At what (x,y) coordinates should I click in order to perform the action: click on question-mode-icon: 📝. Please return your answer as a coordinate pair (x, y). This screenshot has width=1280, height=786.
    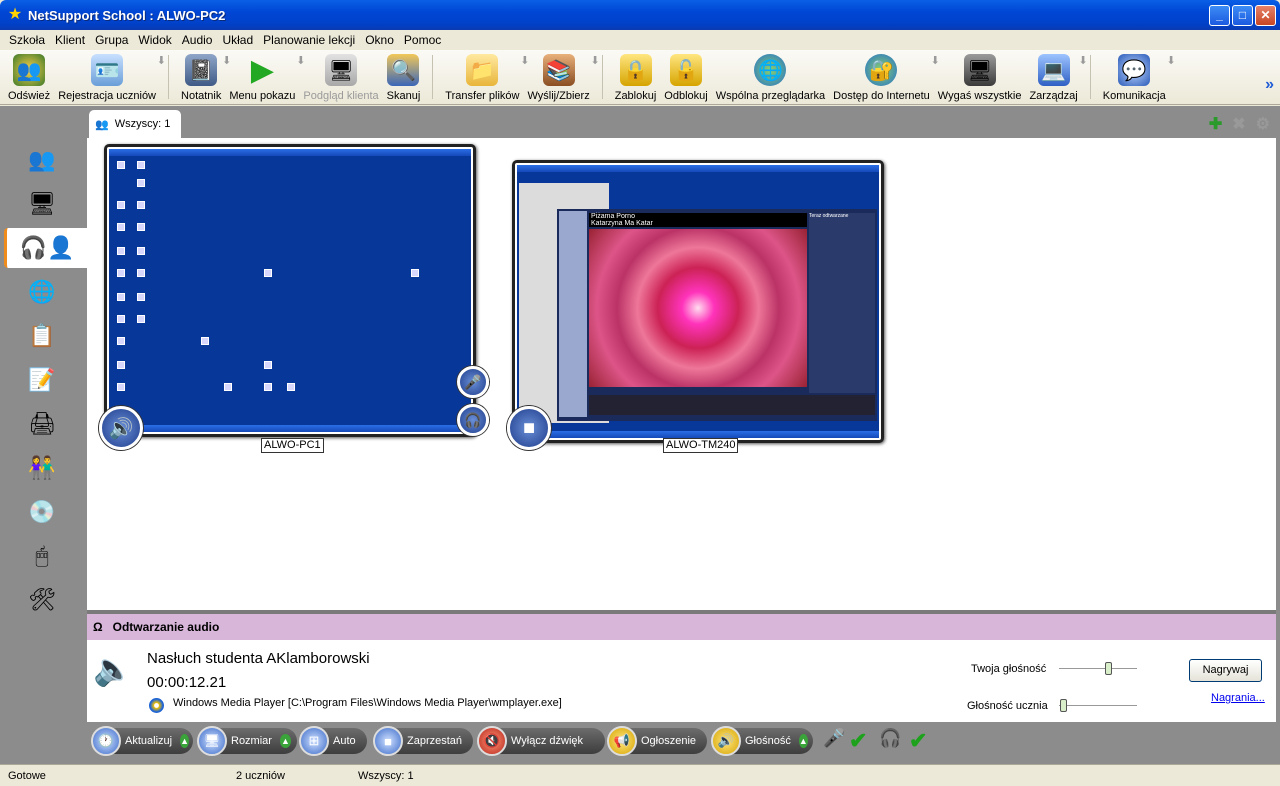
    Looking at the image, I should click on (42, 380).